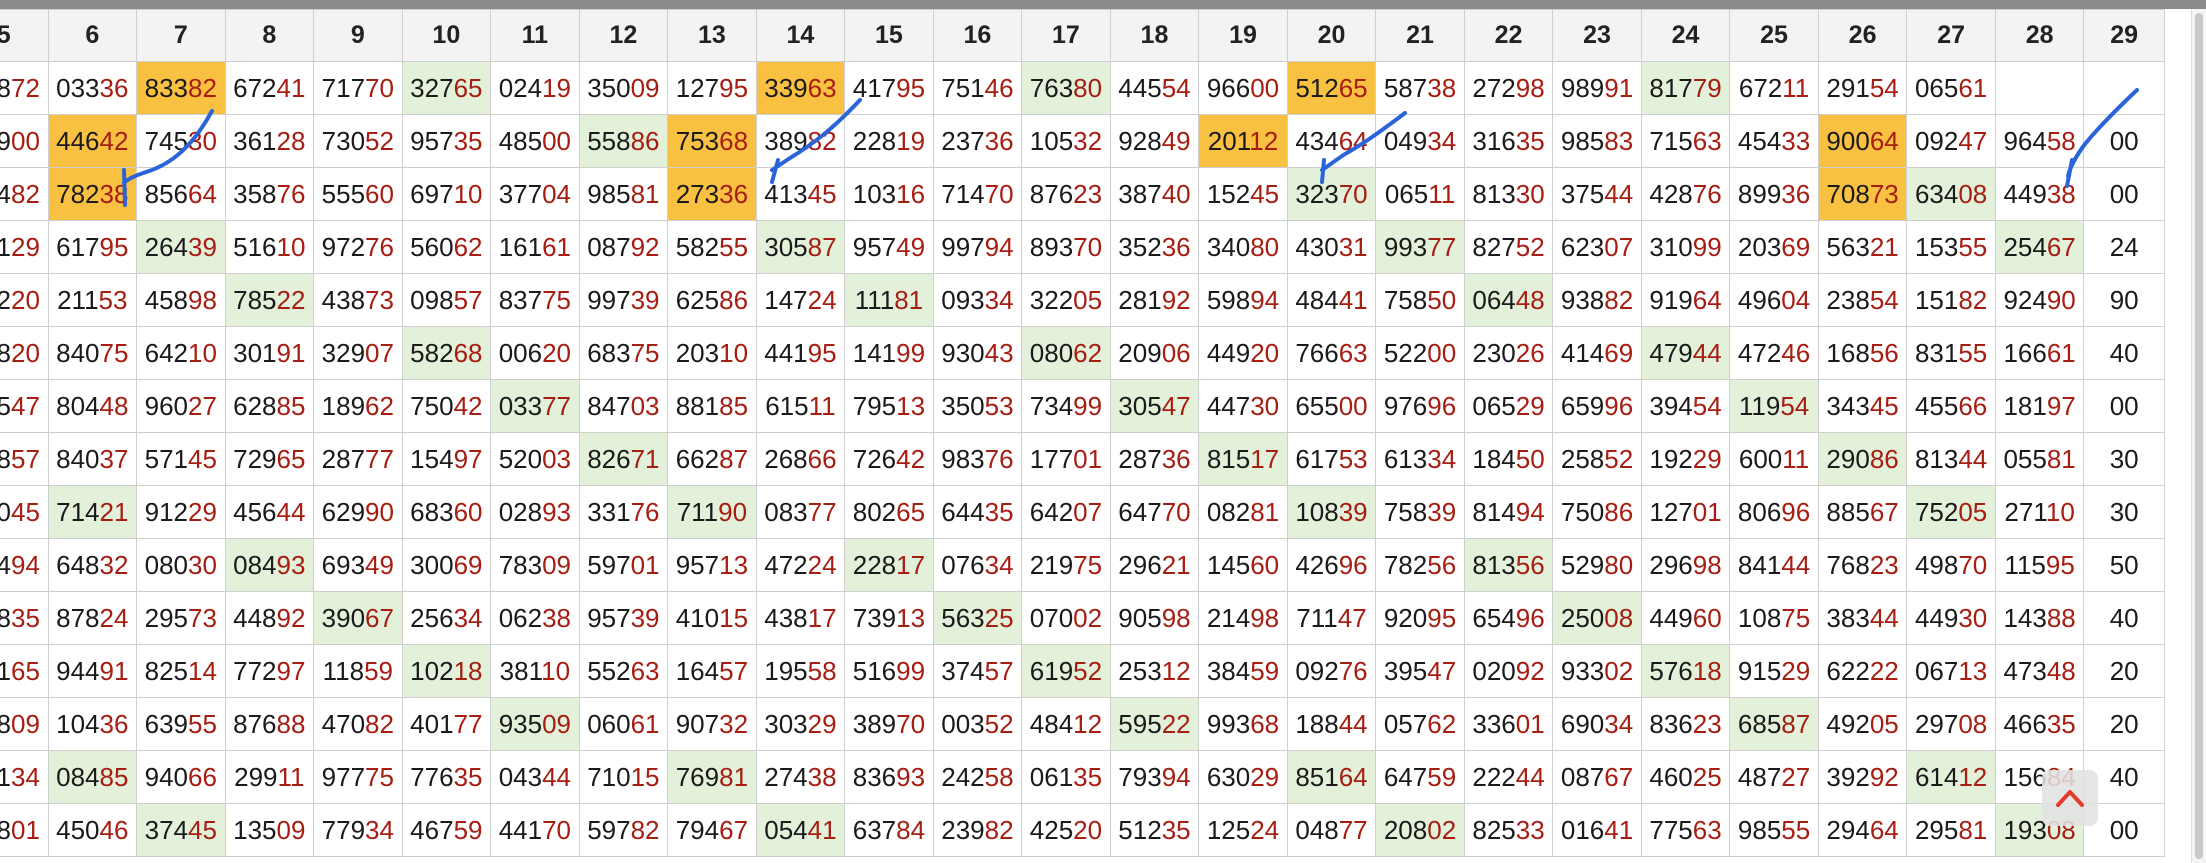  Describe the element at coordinates (800, 406) in the screenshot. I see `number-cell: 61511` at that location.